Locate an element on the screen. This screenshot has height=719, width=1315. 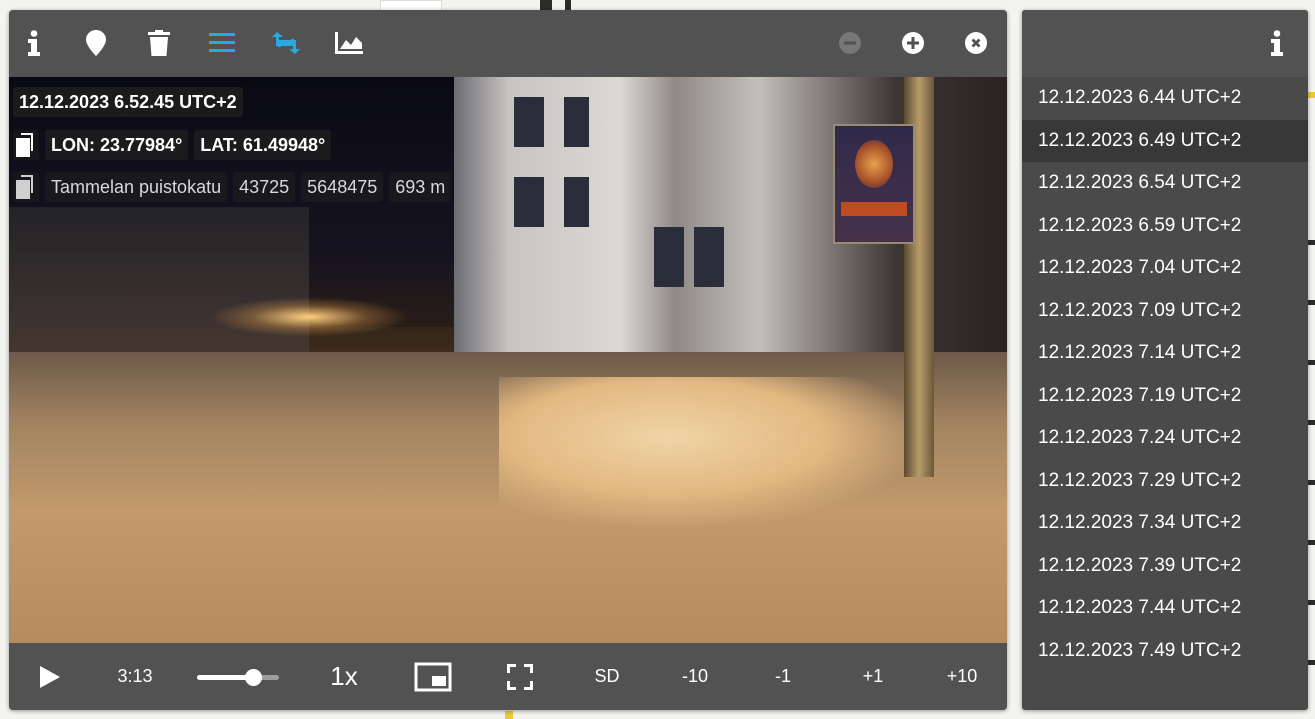
close-icon is located at coordinates (976, 43).